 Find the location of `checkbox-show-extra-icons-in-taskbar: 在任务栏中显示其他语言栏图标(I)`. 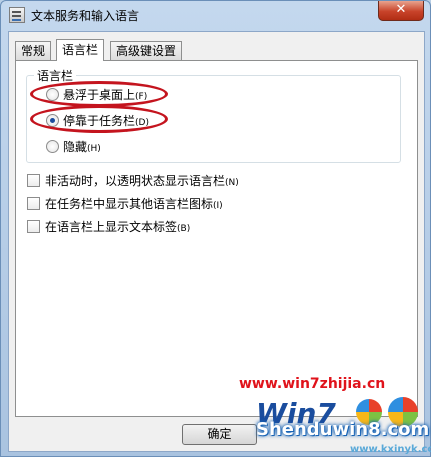

checkbox-show-extra-icons-in-taskbar: 在任务栏中显示其他语言栏图标(I) is located at coordinates (125, 204).